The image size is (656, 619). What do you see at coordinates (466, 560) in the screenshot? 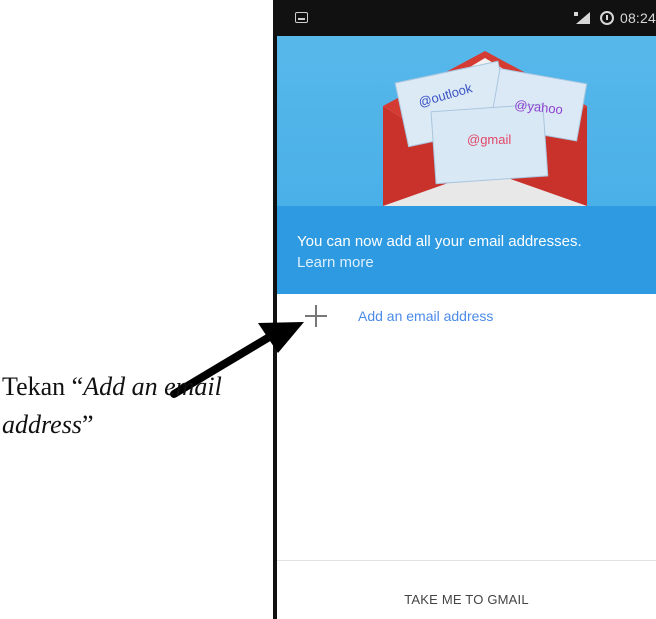
I see `footer-divider` at bounding box center [466, 560].